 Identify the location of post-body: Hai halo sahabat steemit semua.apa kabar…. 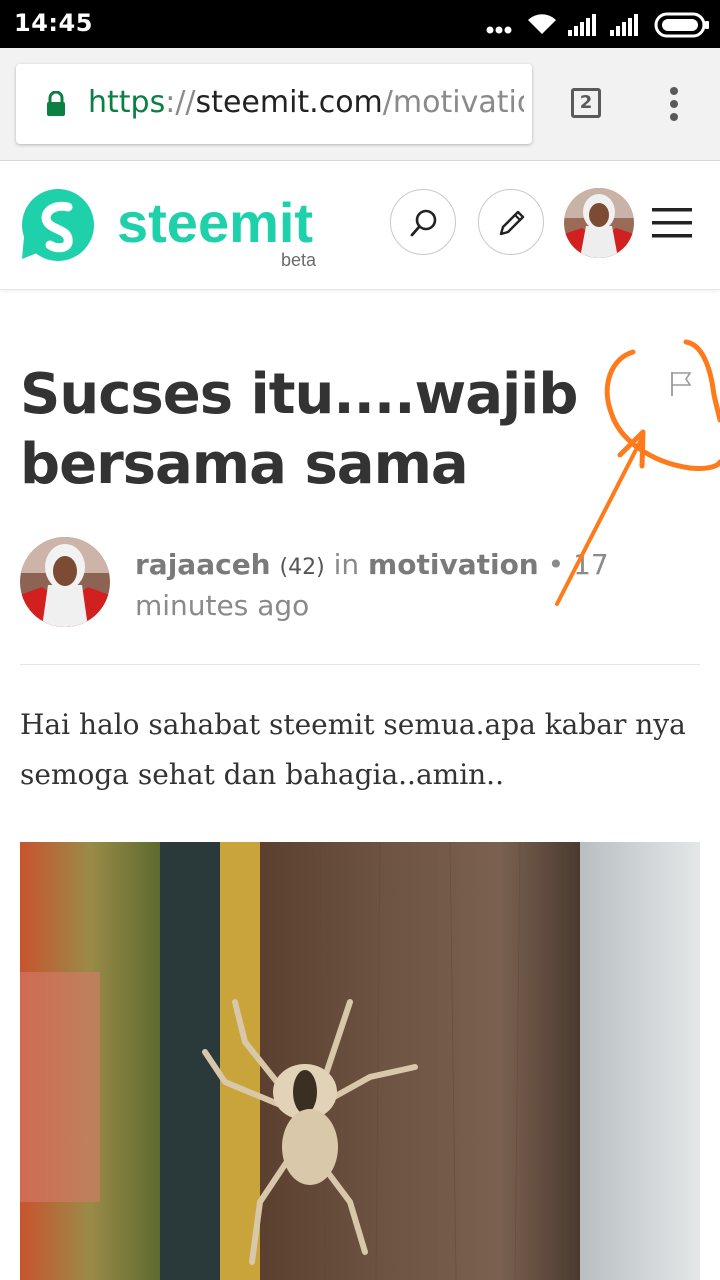
(353, 749).